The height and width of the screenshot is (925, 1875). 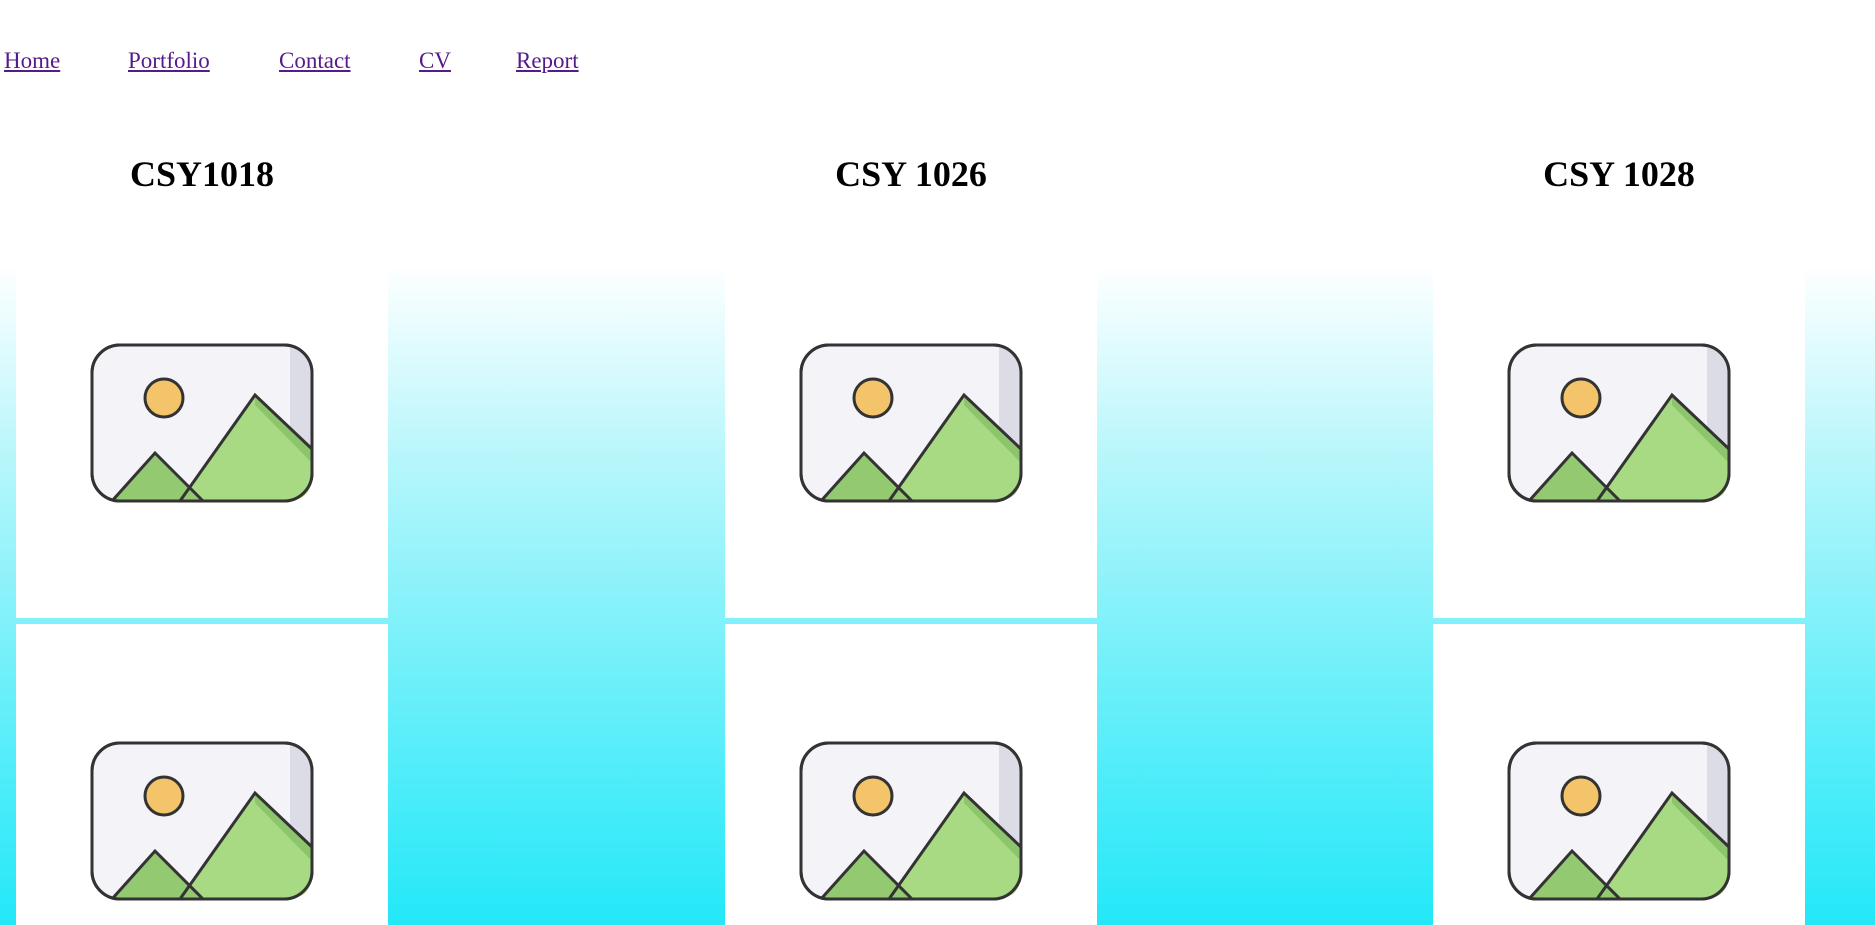 What do you see at coordinates (547, 61) in the screenshot?
I see `nav-link-report: Report` at bounding box center [547, 61].